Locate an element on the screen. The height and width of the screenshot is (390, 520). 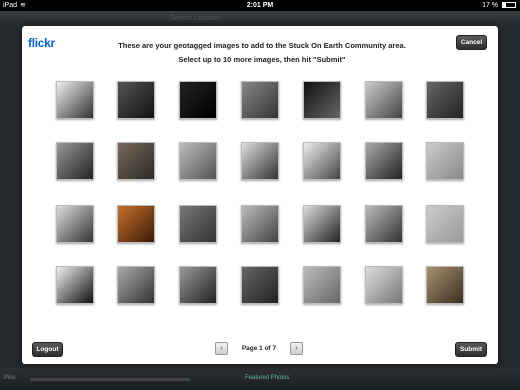
featured-photos-label: Featured Photos is located at coordinates (267, 378).